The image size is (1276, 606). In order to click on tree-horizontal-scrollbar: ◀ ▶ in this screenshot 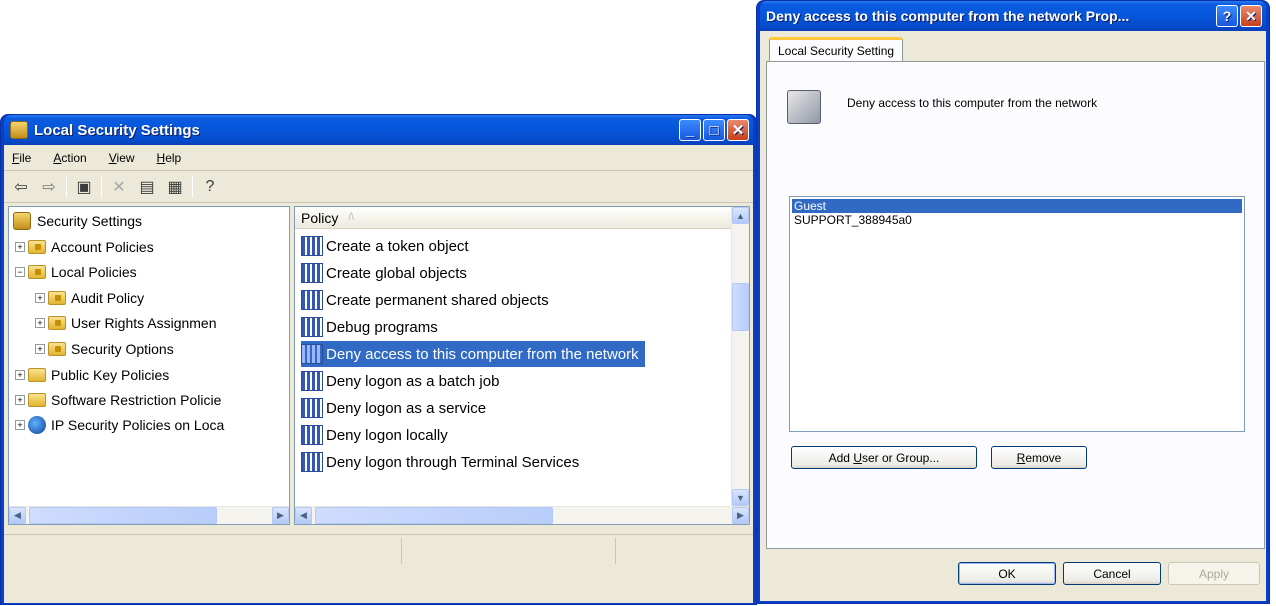, I will do `click(149, 515)`.